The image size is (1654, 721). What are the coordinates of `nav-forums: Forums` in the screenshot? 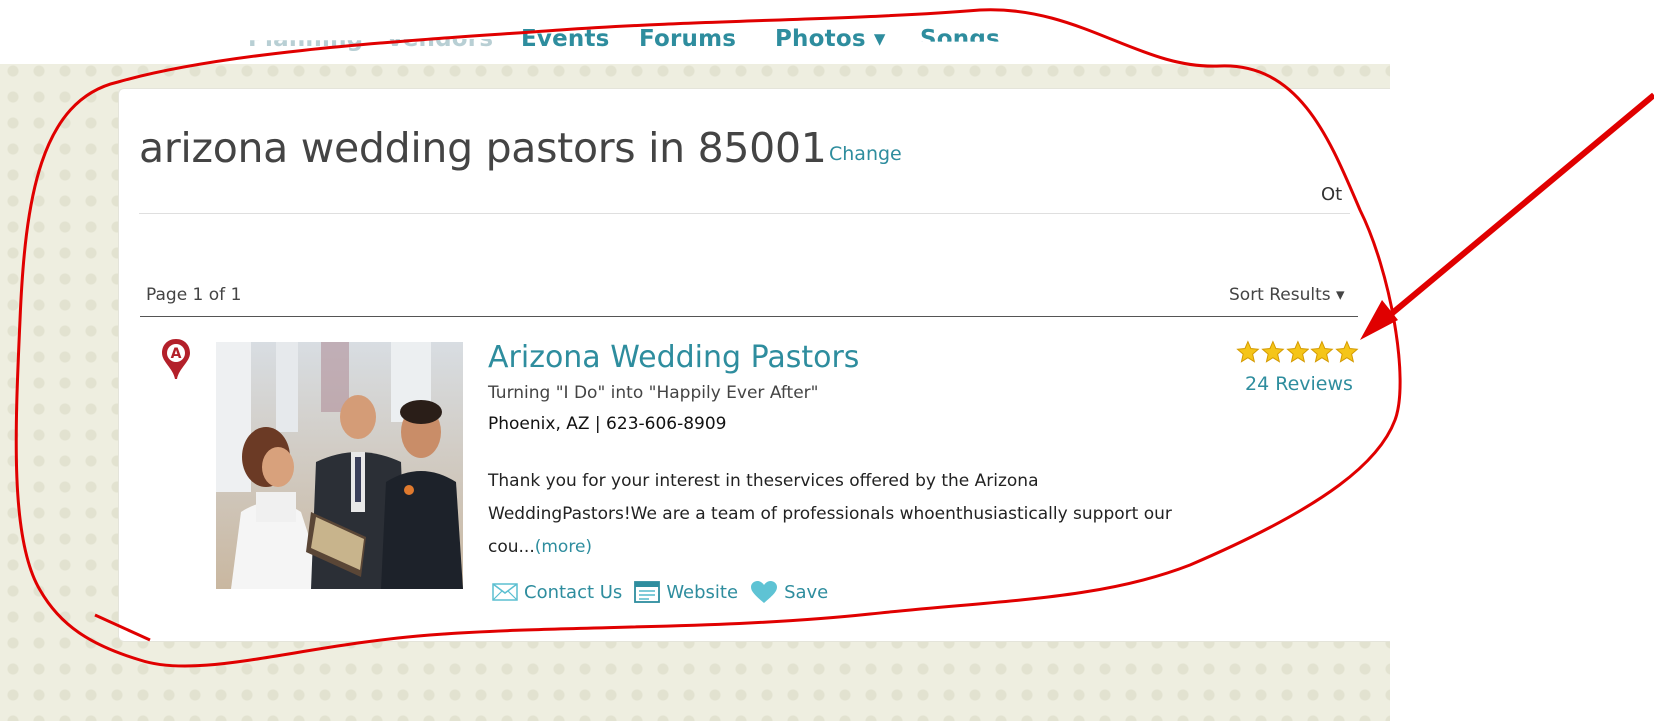 It's located at (687, 39).